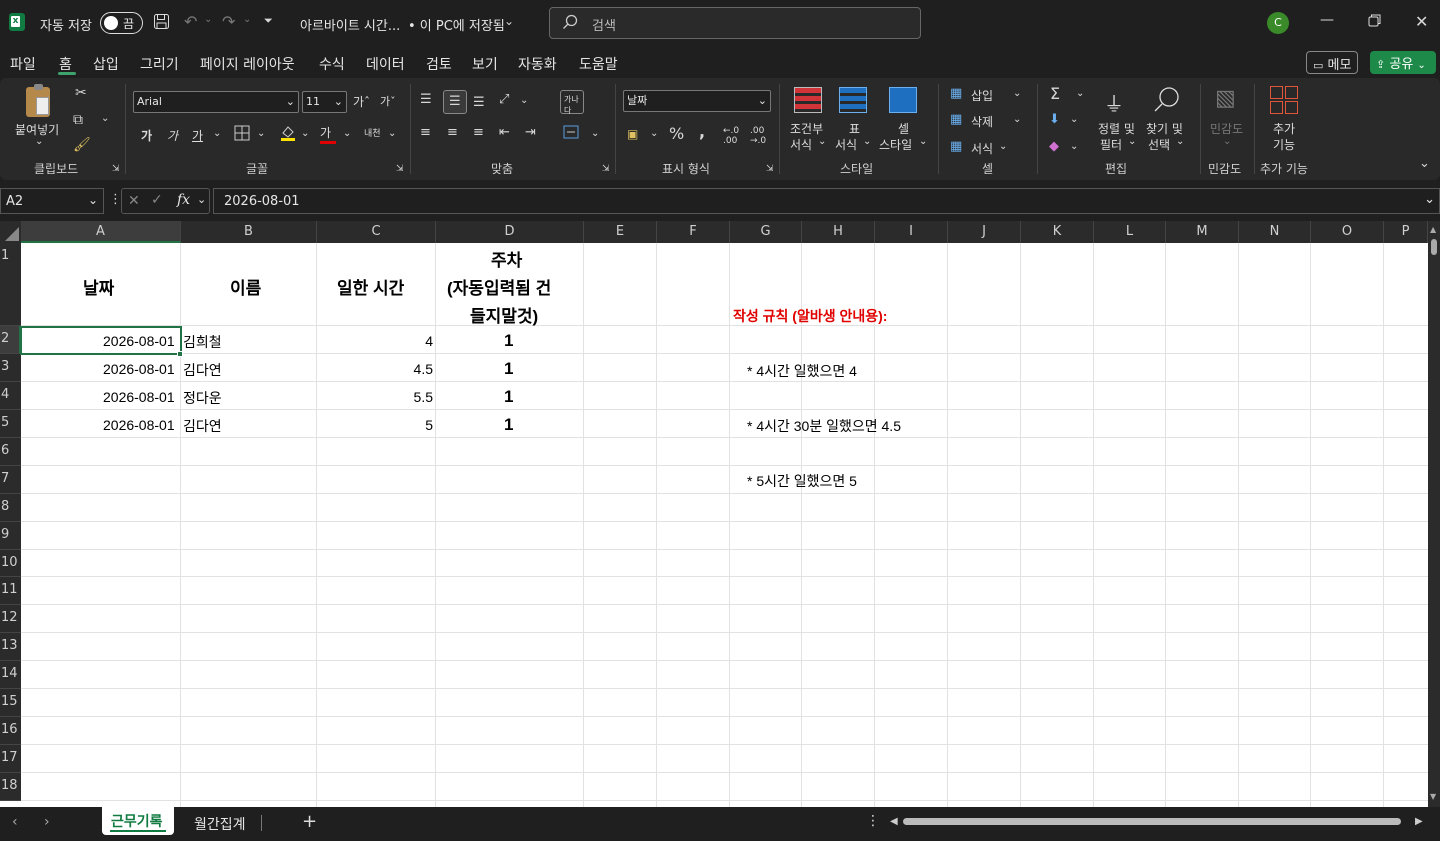 The height and width of the screenshot is (841, 1440). I want to click on column-header-c: C, so click(376, 232).